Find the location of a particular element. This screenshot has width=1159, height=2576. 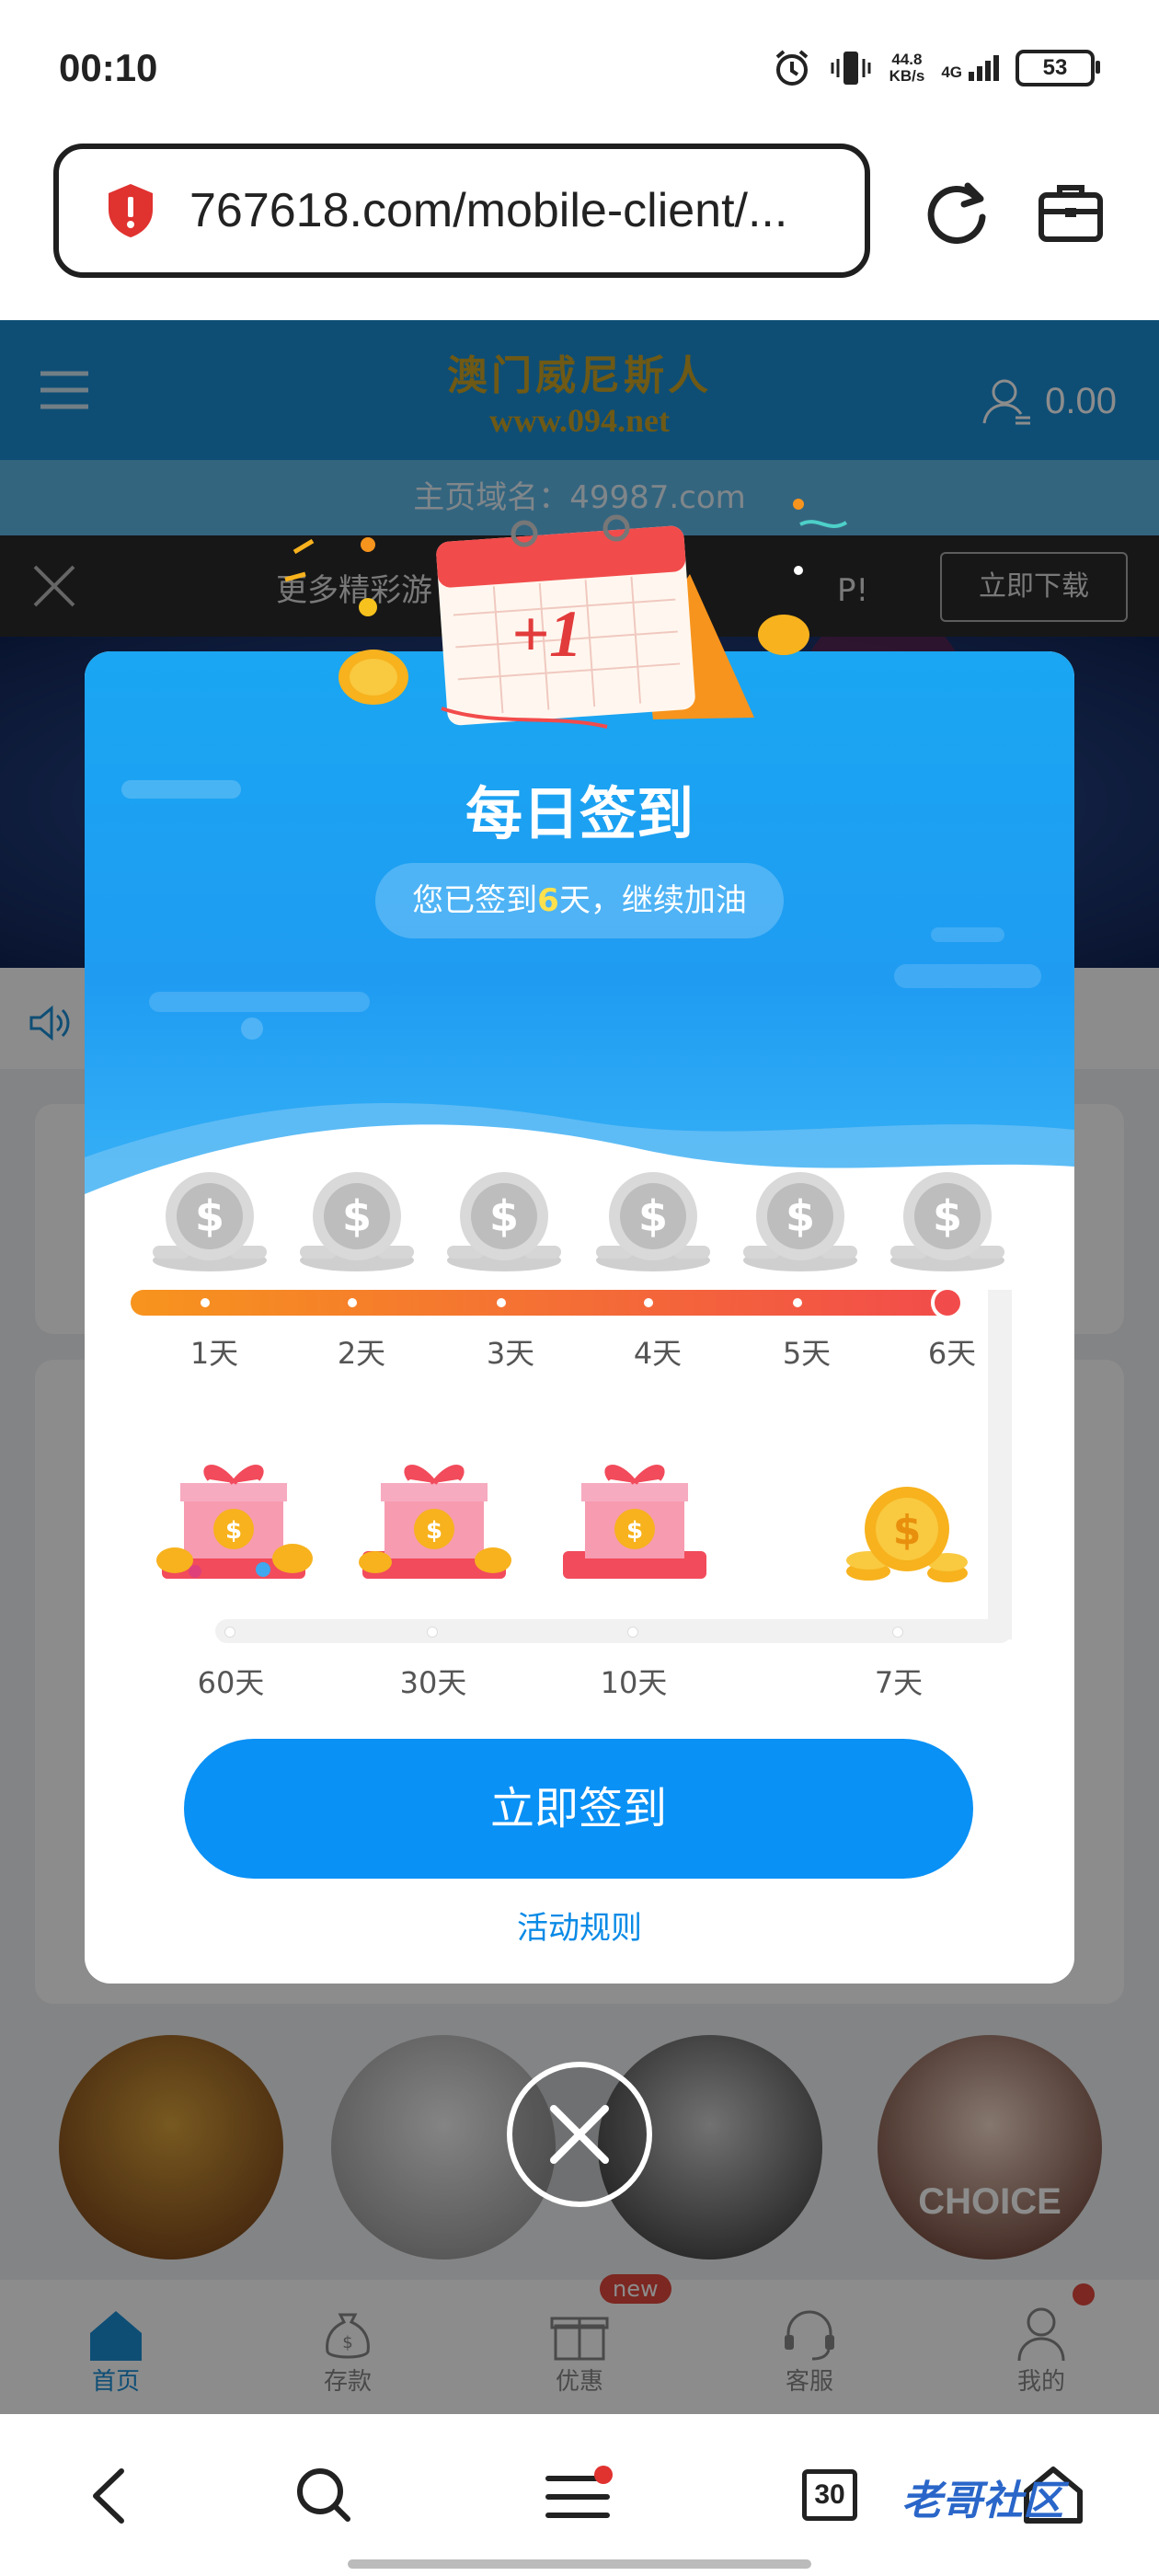

day-label: 5天 is located at coordinates (807, 1353).